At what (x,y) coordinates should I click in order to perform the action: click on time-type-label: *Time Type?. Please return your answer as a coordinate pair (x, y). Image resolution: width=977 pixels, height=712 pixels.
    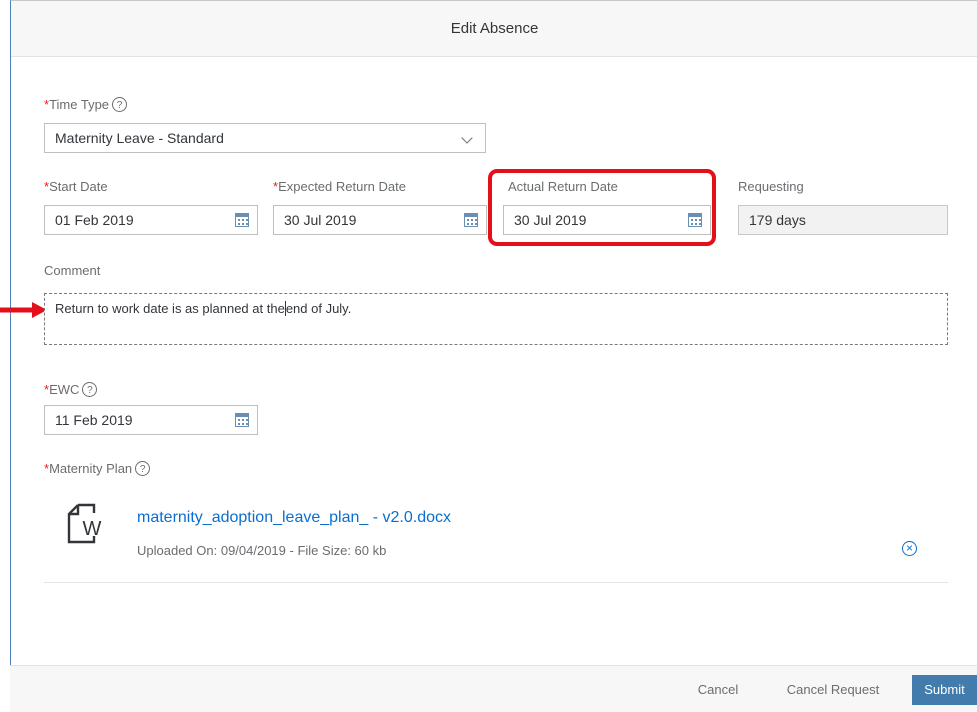
    Looking at the image, I should click on (86, 105).